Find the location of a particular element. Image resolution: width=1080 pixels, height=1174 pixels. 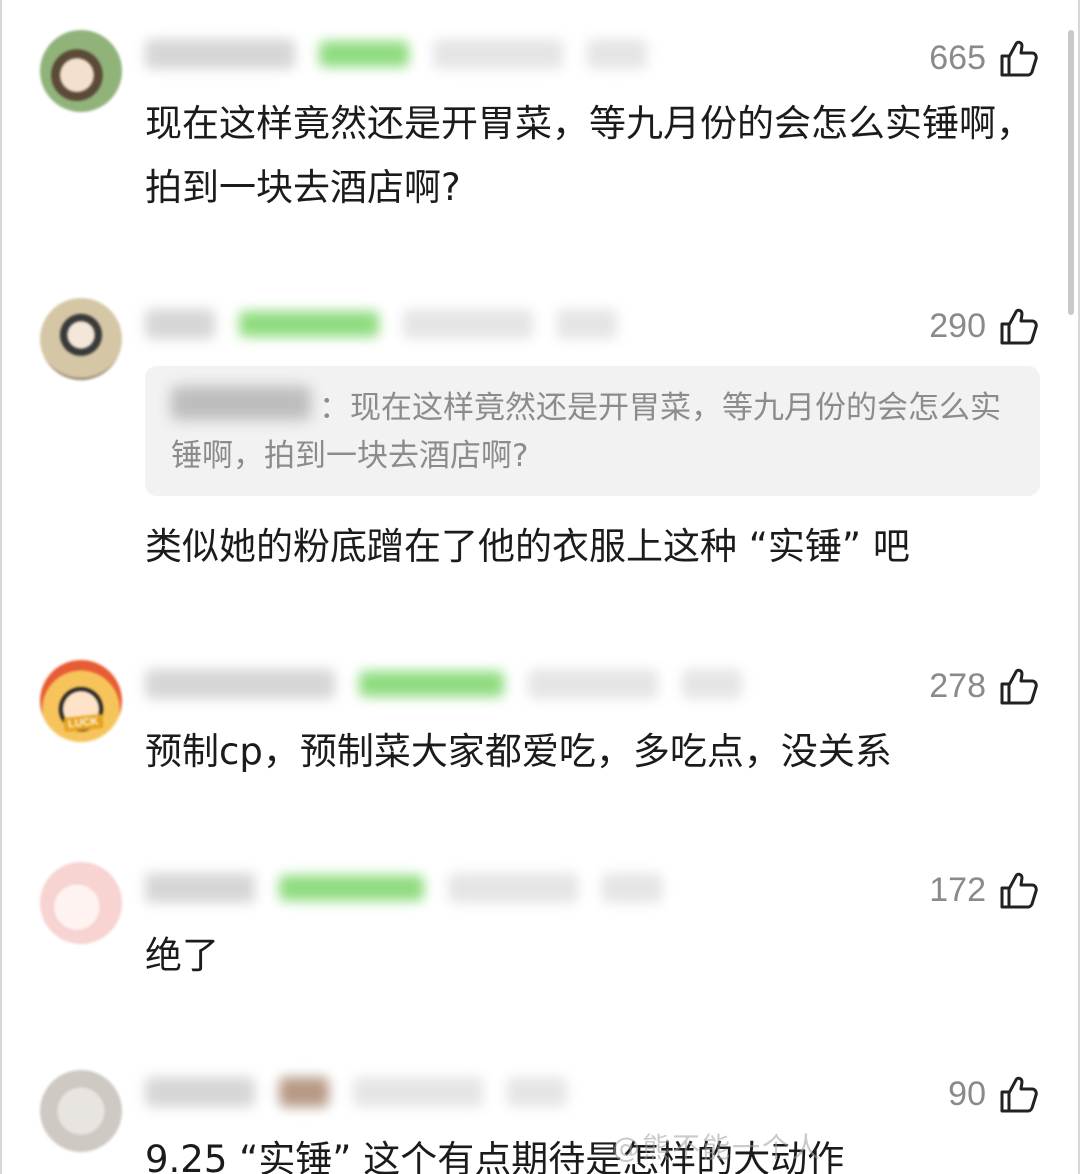

like-button: 172 is located at coordinates (984, 890).